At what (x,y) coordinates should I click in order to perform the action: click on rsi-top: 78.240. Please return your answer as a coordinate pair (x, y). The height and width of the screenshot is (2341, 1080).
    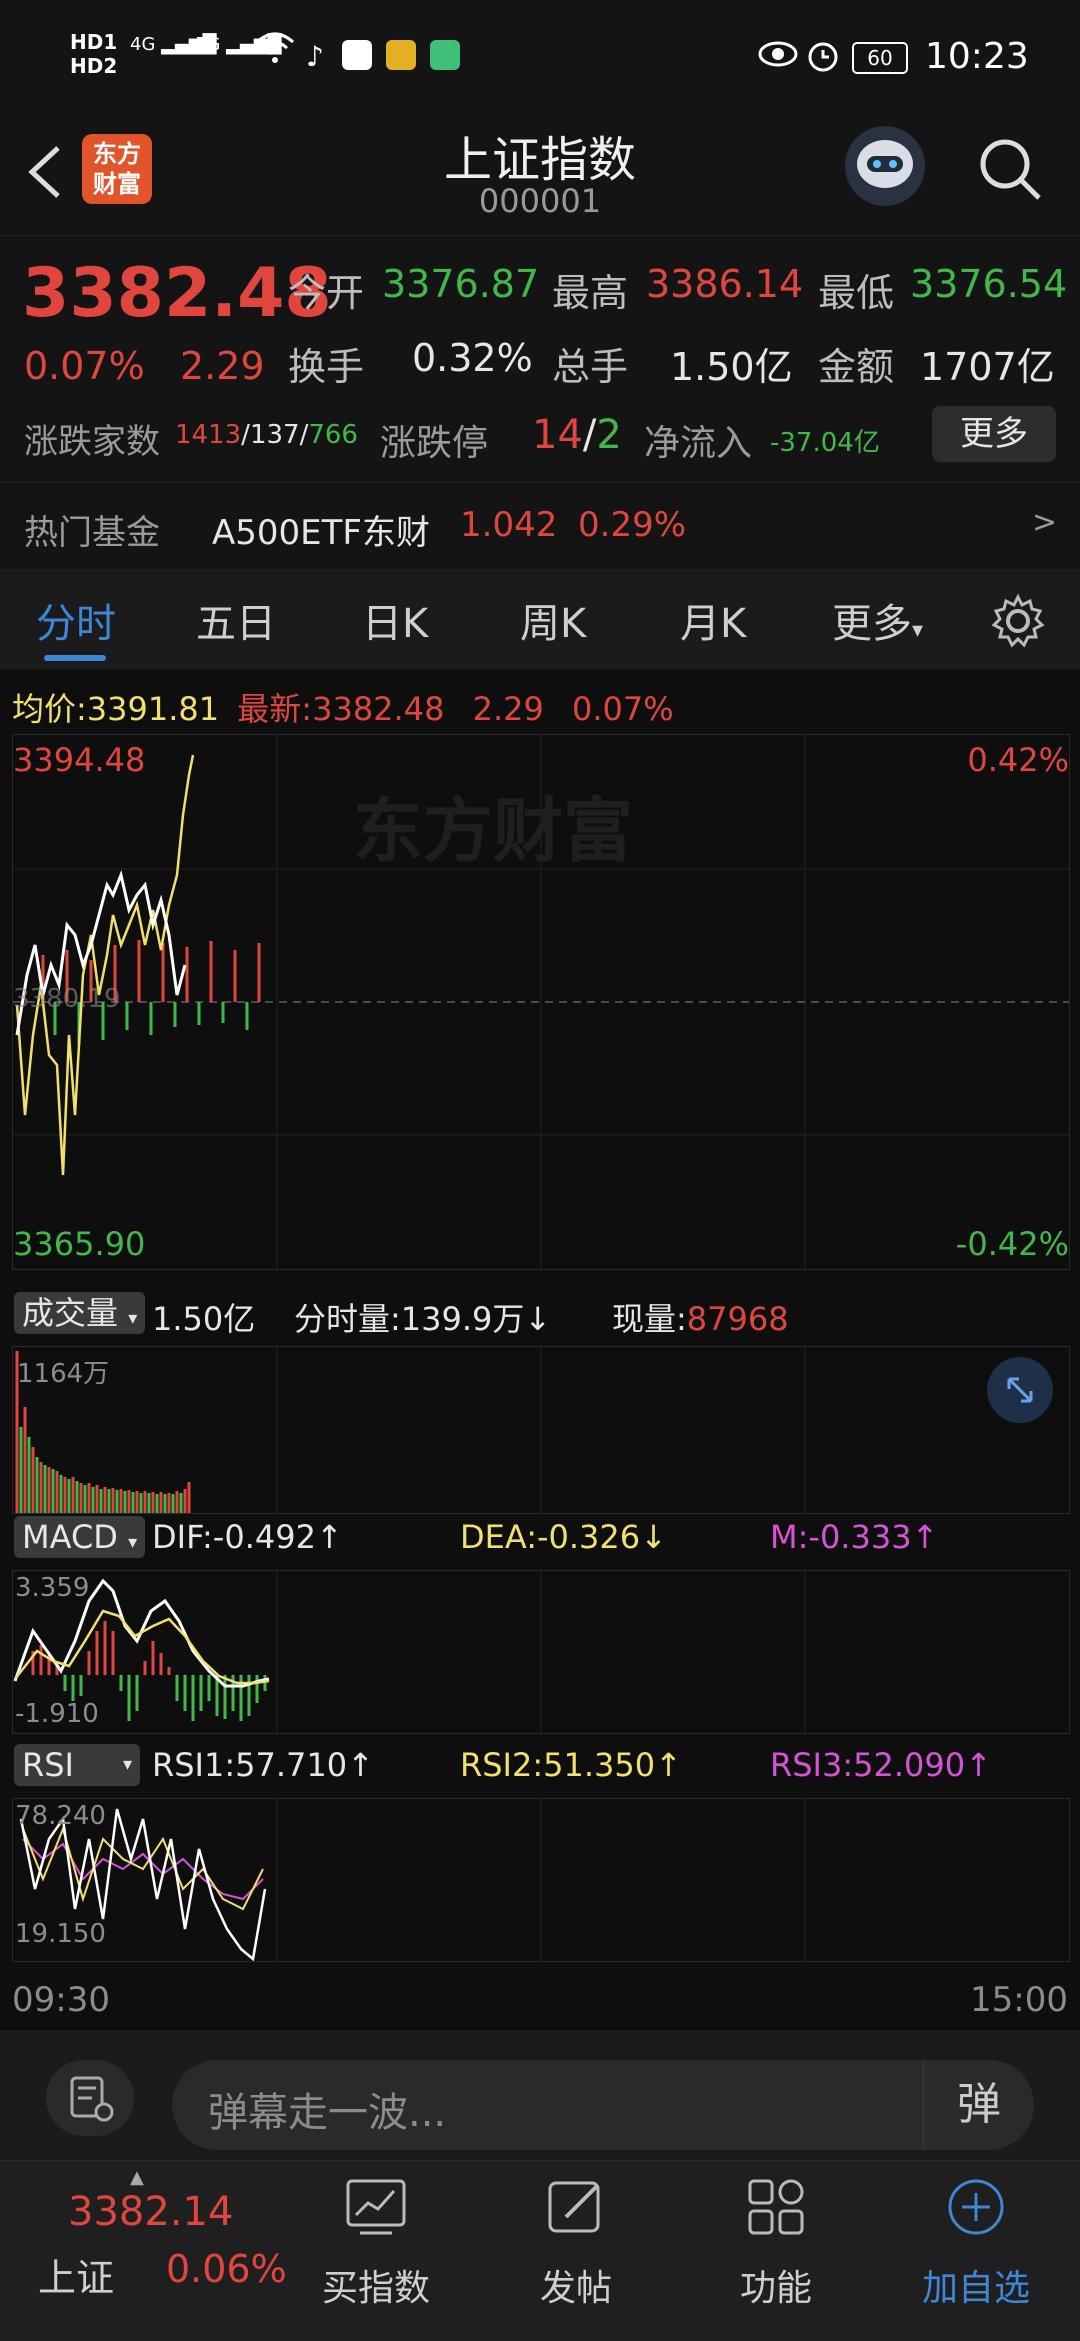
    Looking at the image, I should click on (60, 1816).